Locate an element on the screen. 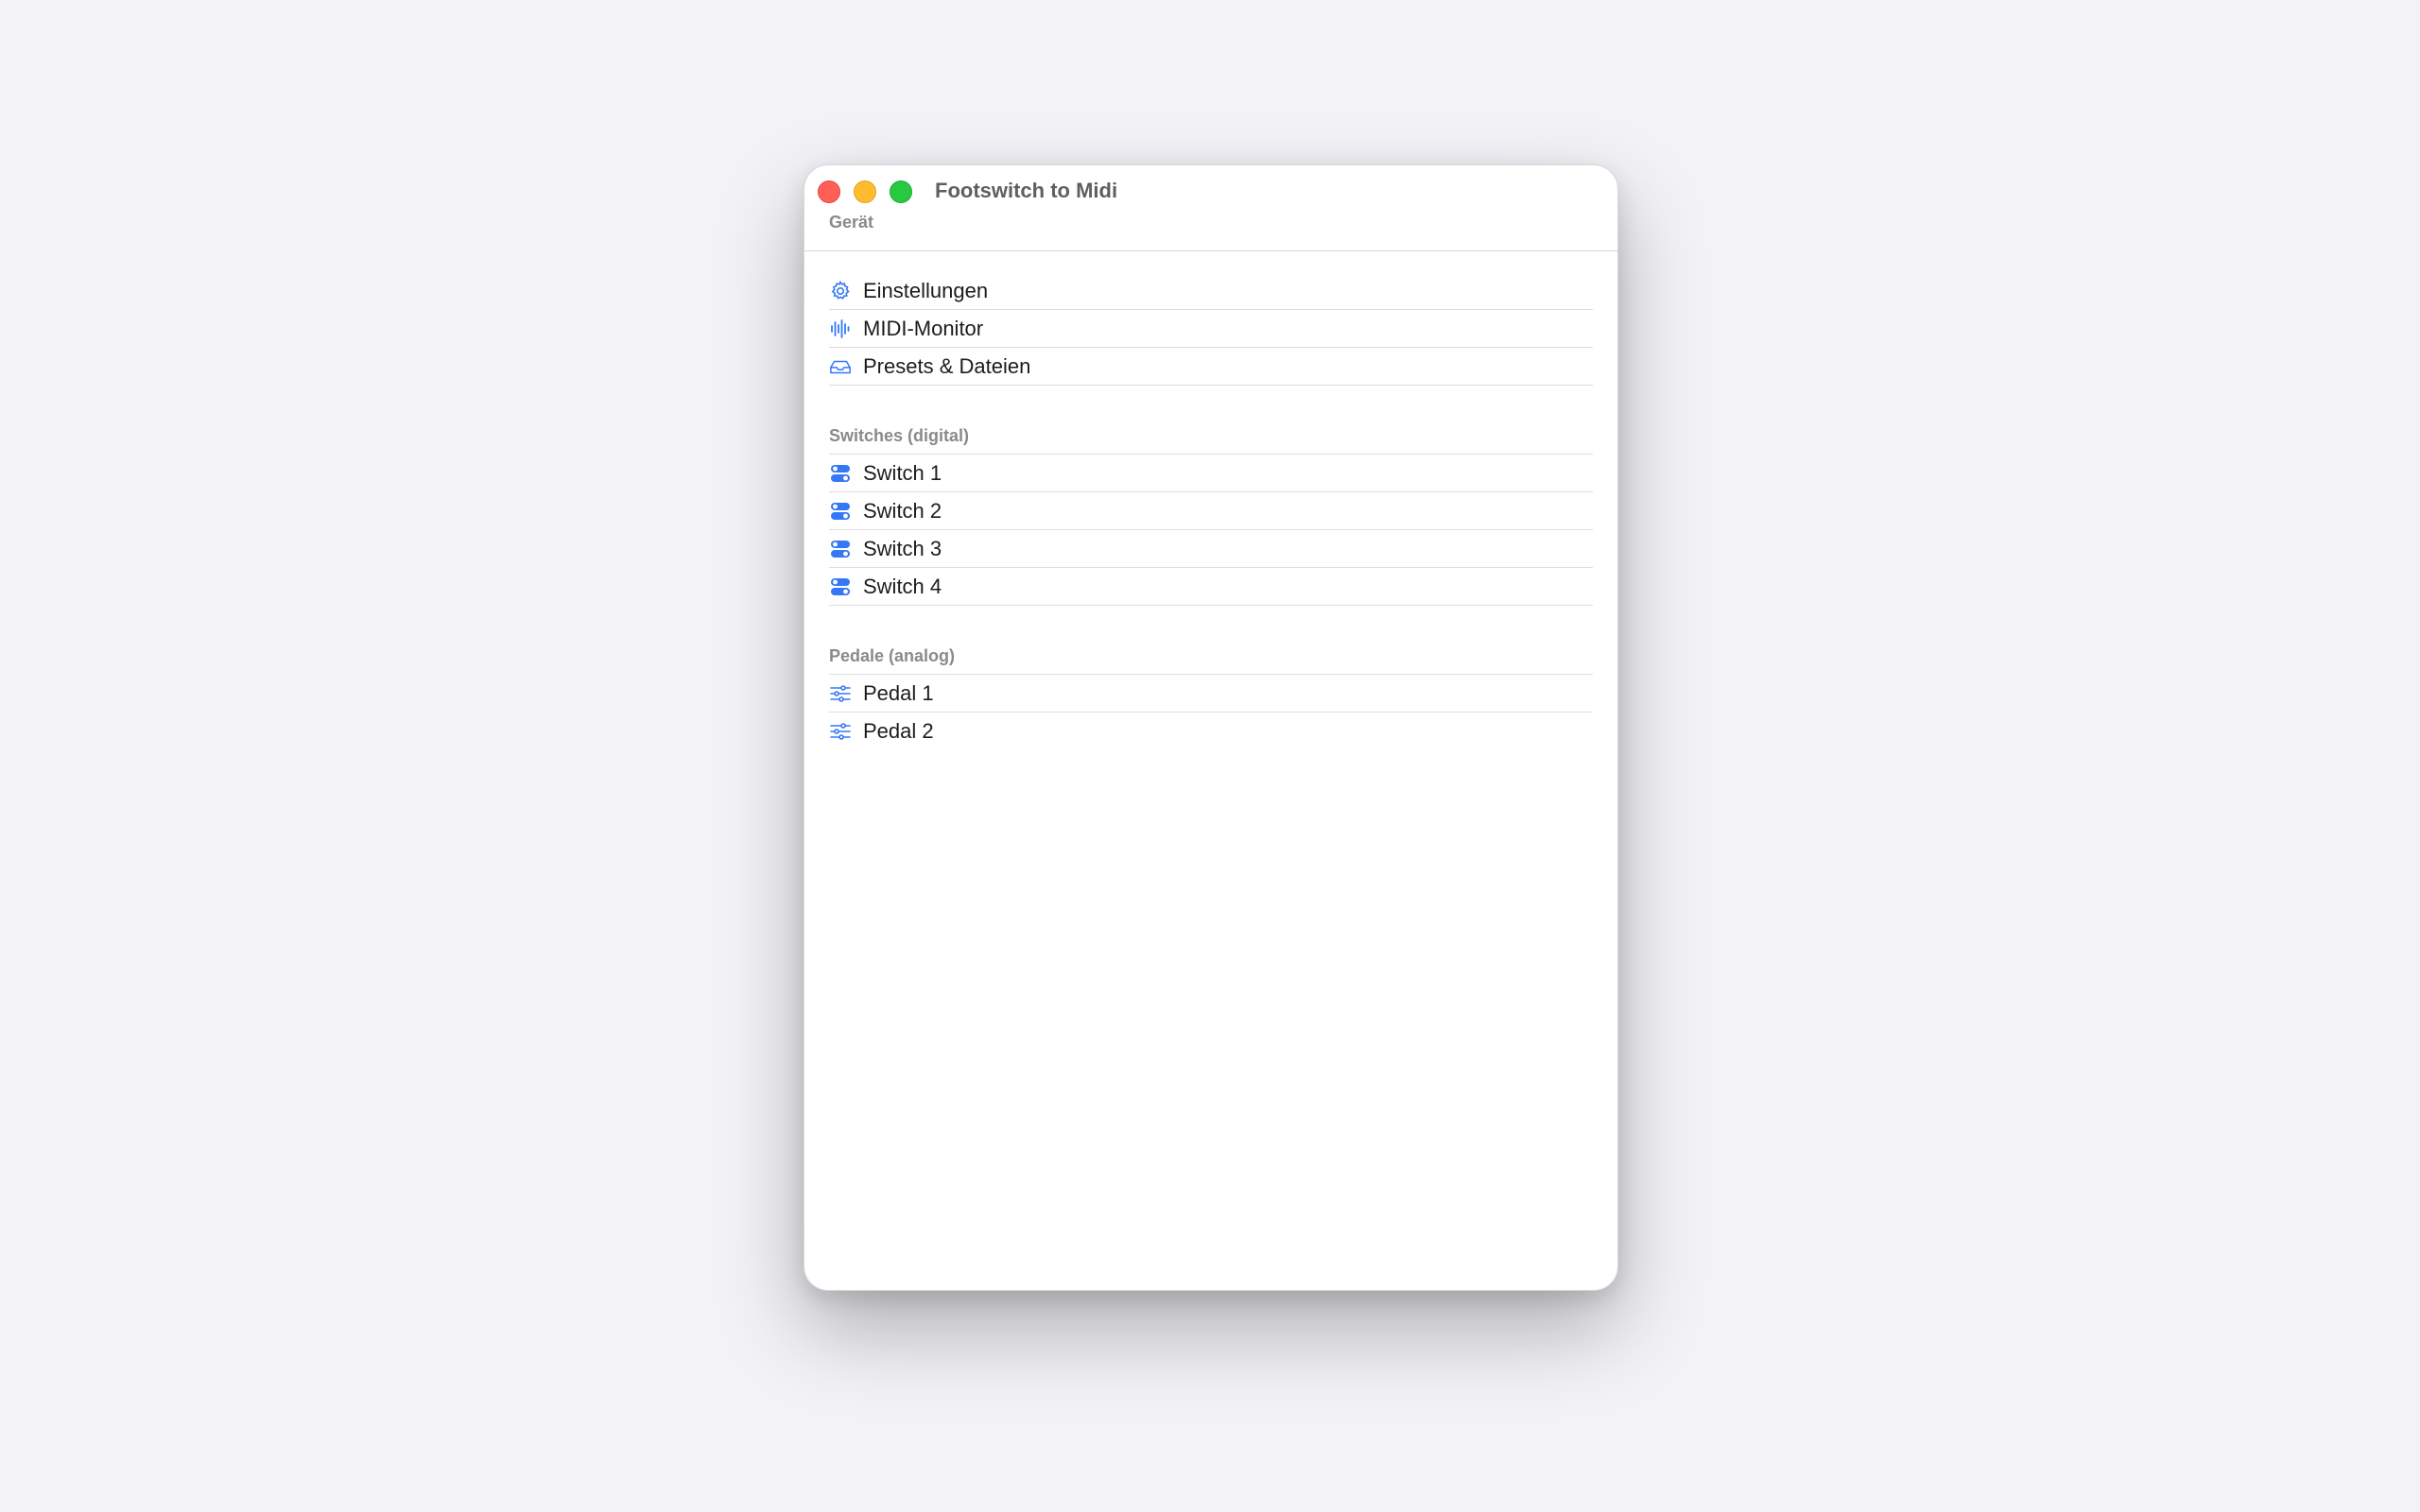 This screenshot has width=2420, height=1512. sidebar-item-einstellungen: Einstellungen is located at coordinates (1211, 291).